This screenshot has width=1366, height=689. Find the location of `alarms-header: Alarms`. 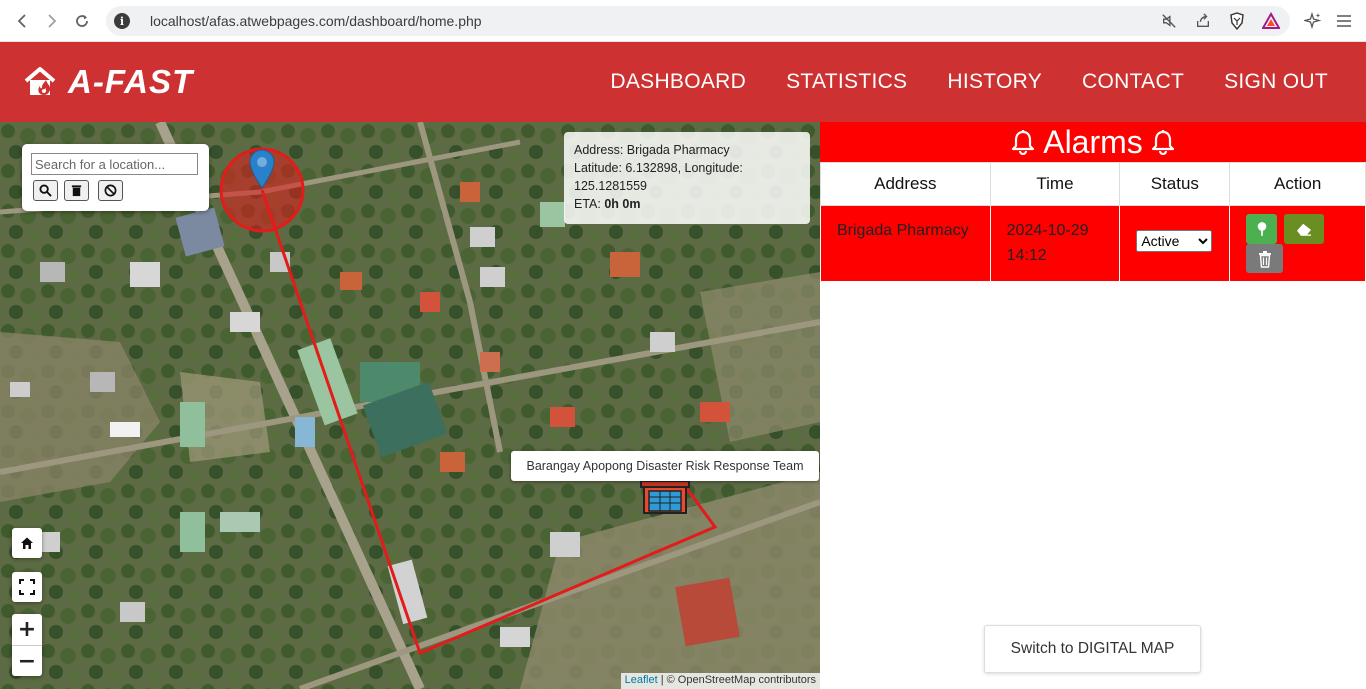

alarms-header: Alarms is located at coordinates (1093, 142).